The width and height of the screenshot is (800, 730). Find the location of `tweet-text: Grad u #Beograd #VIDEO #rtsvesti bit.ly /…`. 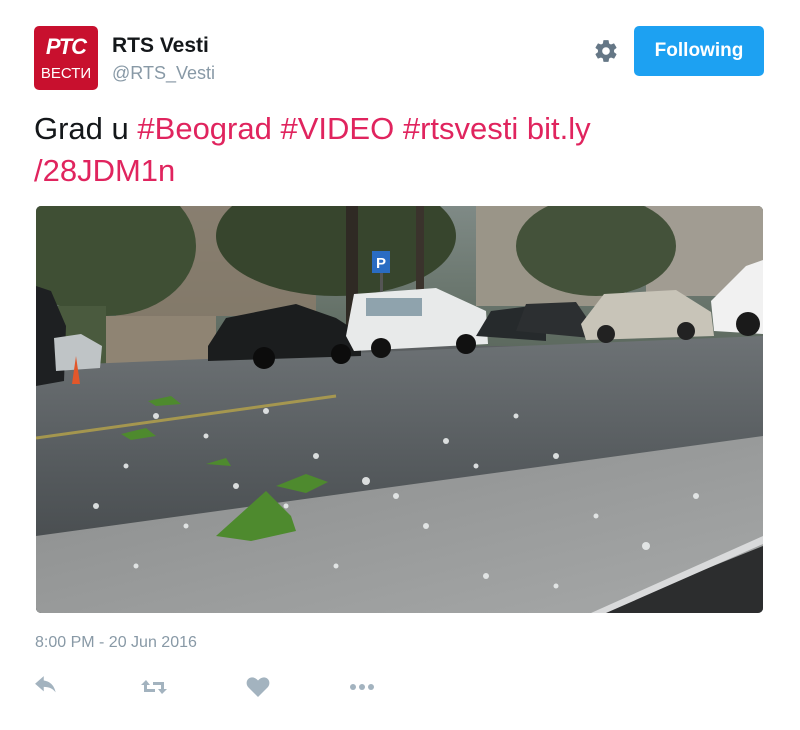

tweet-text: Grad u #Beograd #VIDEO #rtsvesti bit.ly /… is located at coordinates (399, 150).